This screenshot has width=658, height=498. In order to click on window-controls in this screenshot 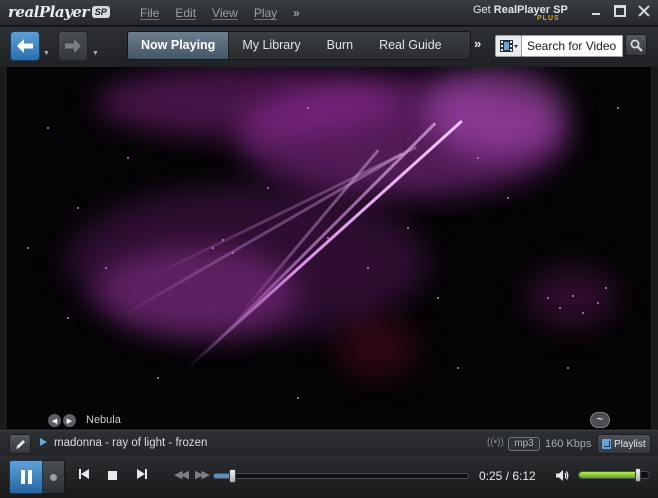, I will do `click(620, 11)`.